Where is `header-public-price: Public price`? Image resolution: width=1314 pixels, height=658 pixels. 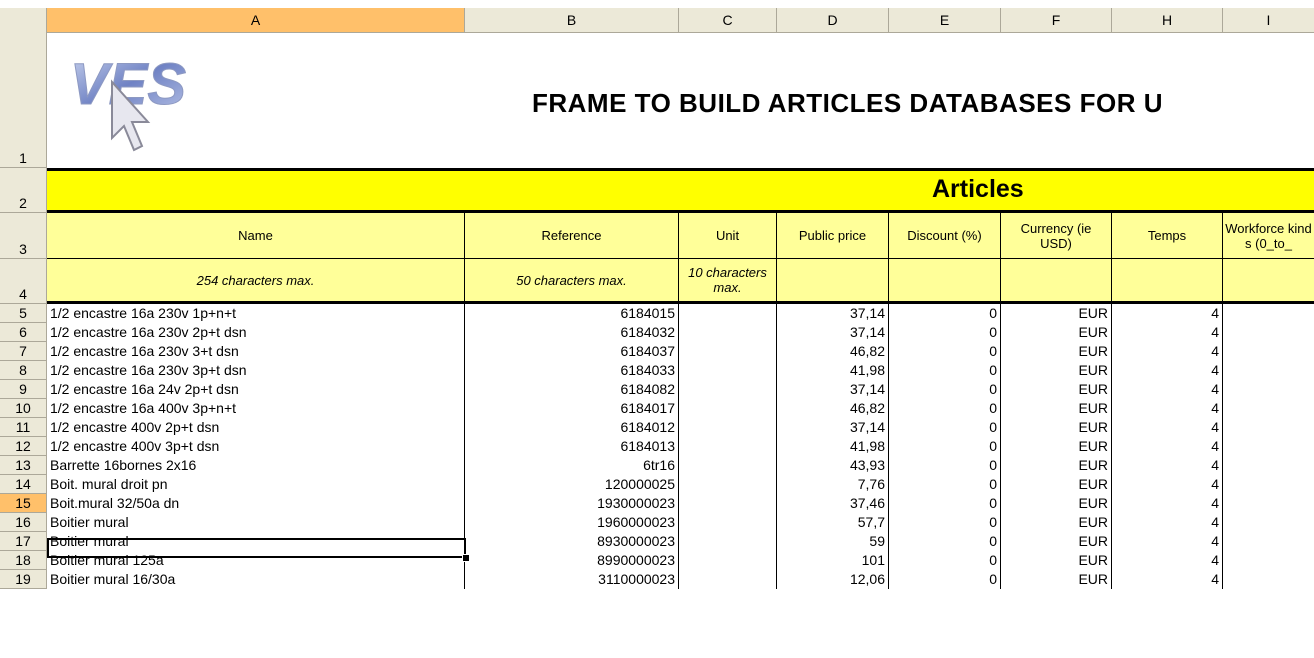 header-public-price: Public price is located at coordinates (833, 235).